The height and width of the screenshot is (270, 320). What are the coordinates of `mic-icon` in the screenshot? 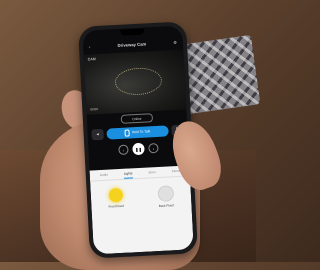 It's located at (127, 132).